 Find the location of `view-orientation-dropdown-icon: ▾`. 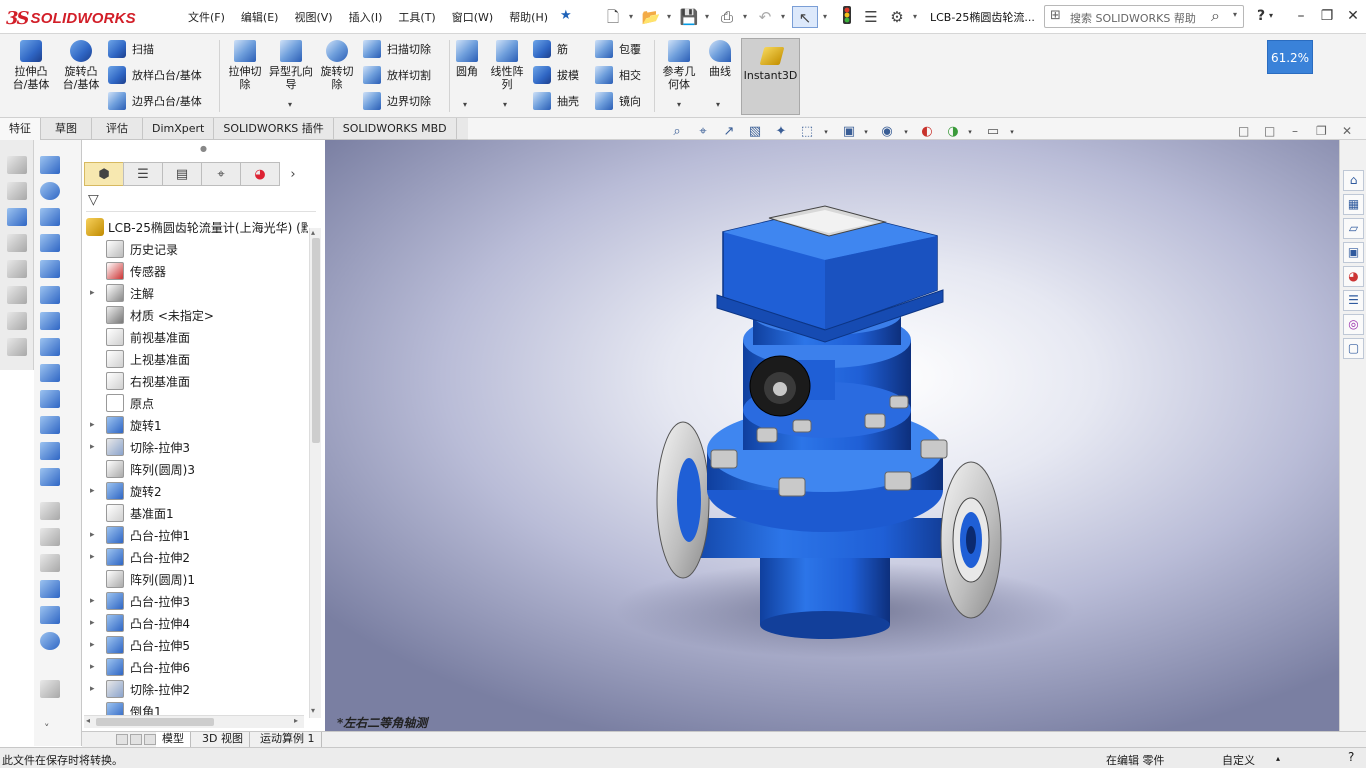

view-orientation-dropdown-icon: ▾ is located at coordinates (826, 132).